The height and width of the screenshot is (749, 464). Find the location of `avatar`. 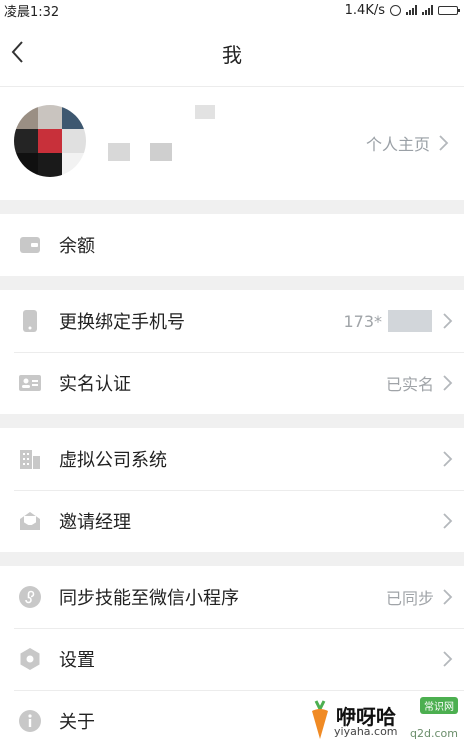

avatar is located at coordinates (50, 141).